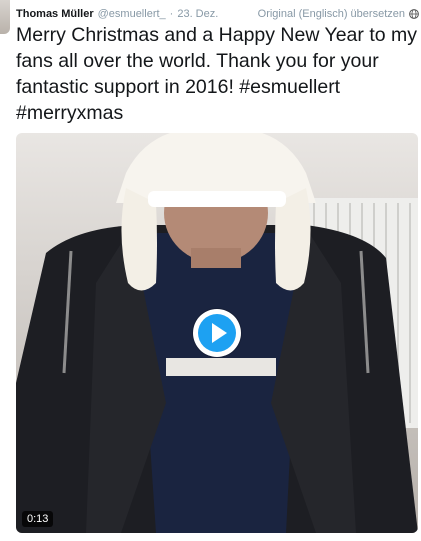  I want to click on play-button, so click(217, 333).